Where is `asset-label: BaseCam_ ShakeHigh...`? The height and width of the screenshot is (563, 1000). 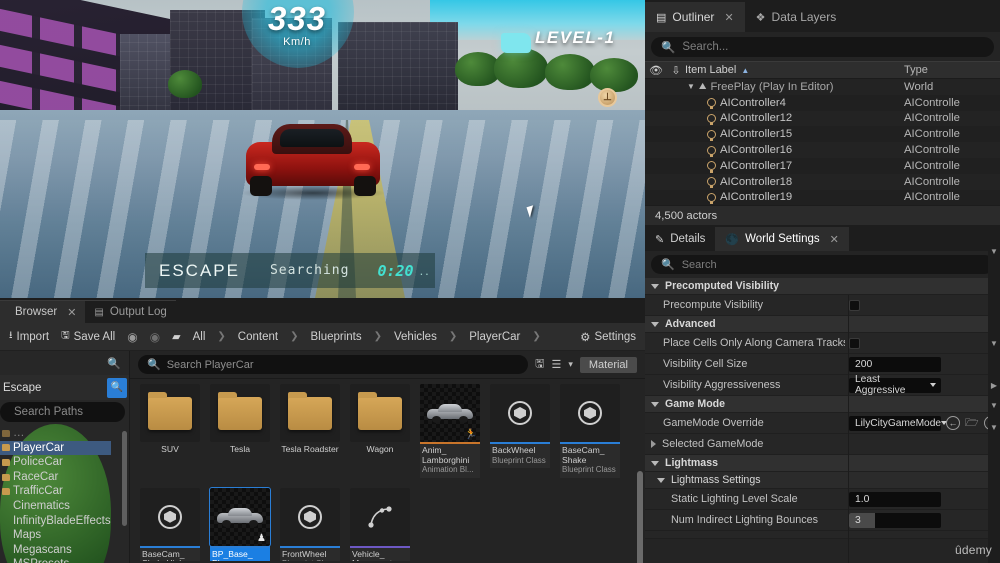
asset-label: BaseCam_ ShakeHigh... is located at coordinates (166, 554).